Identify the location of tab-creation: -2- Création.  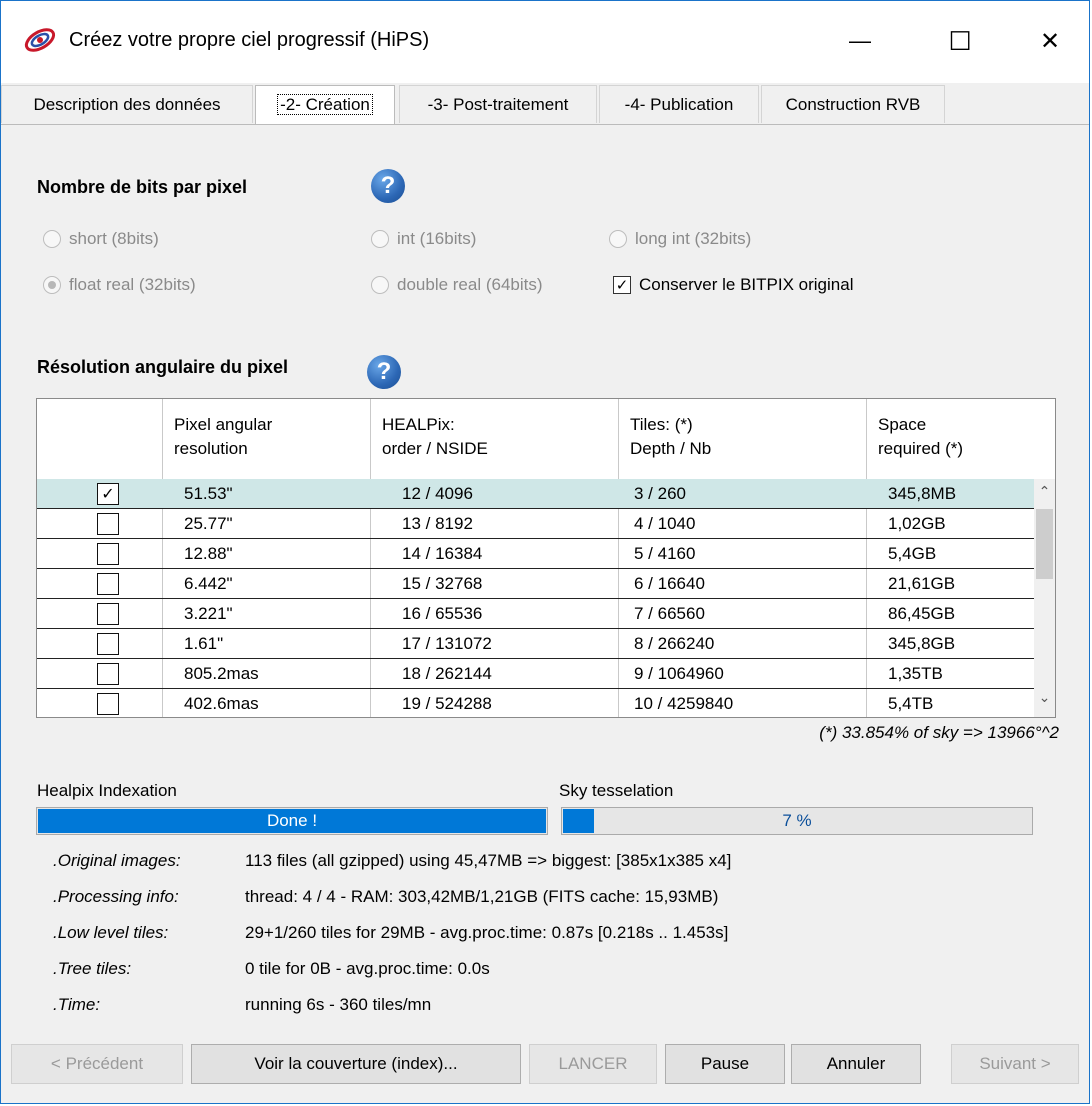
(325, 105).